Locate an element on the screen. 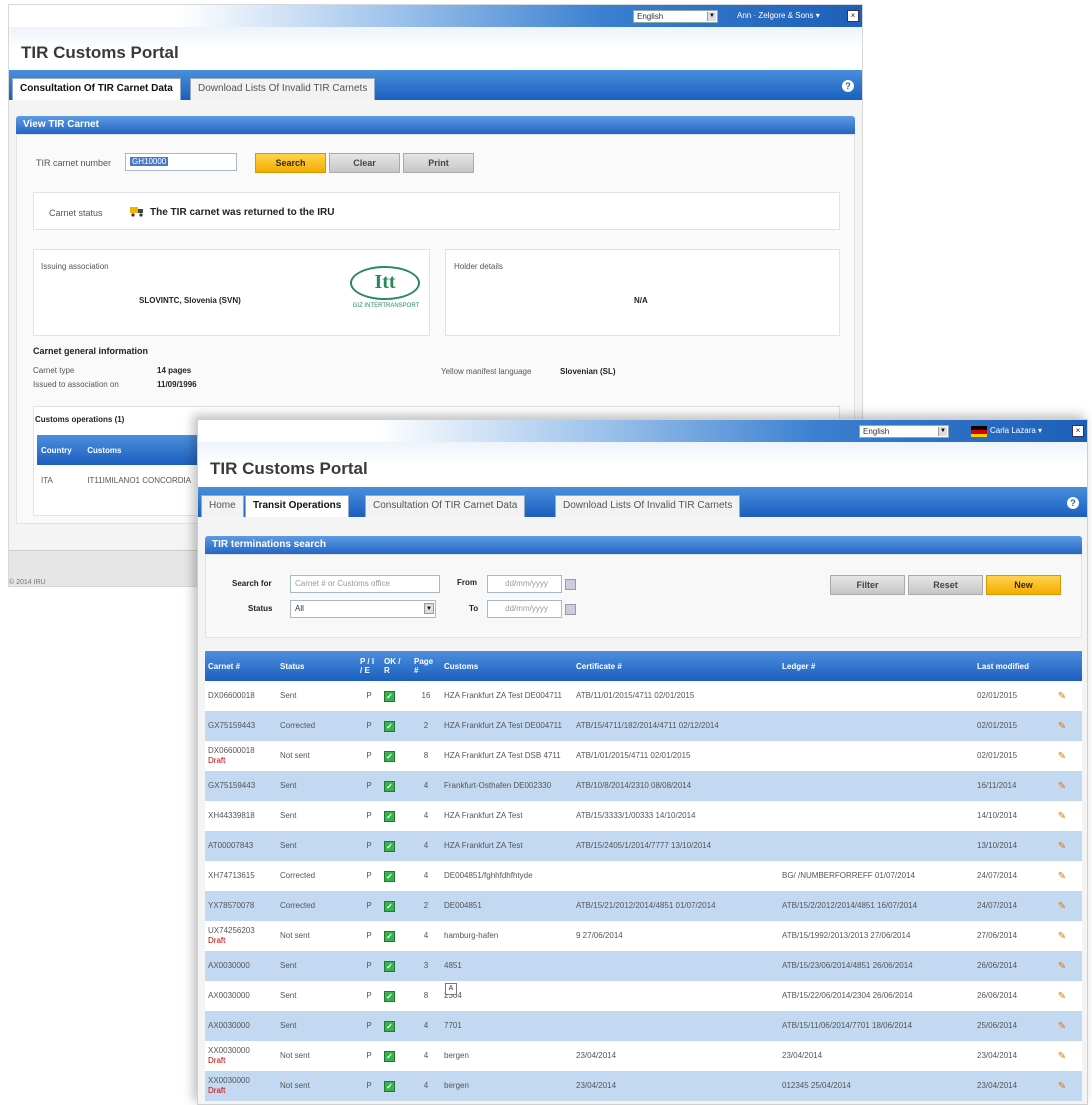  cell-carnet: DX06600018 is located at coordinates (241, 696).